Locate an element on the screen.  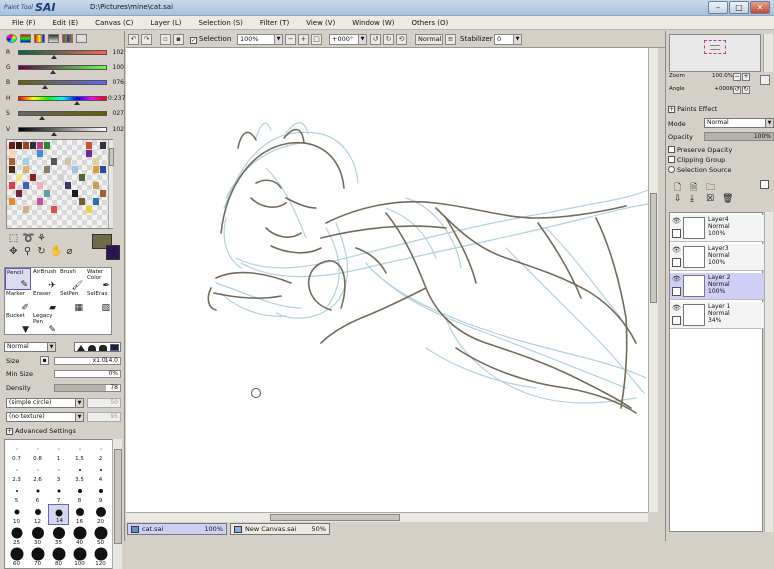
size-lock-icon: ▪ is located at coordinates (44, 360).